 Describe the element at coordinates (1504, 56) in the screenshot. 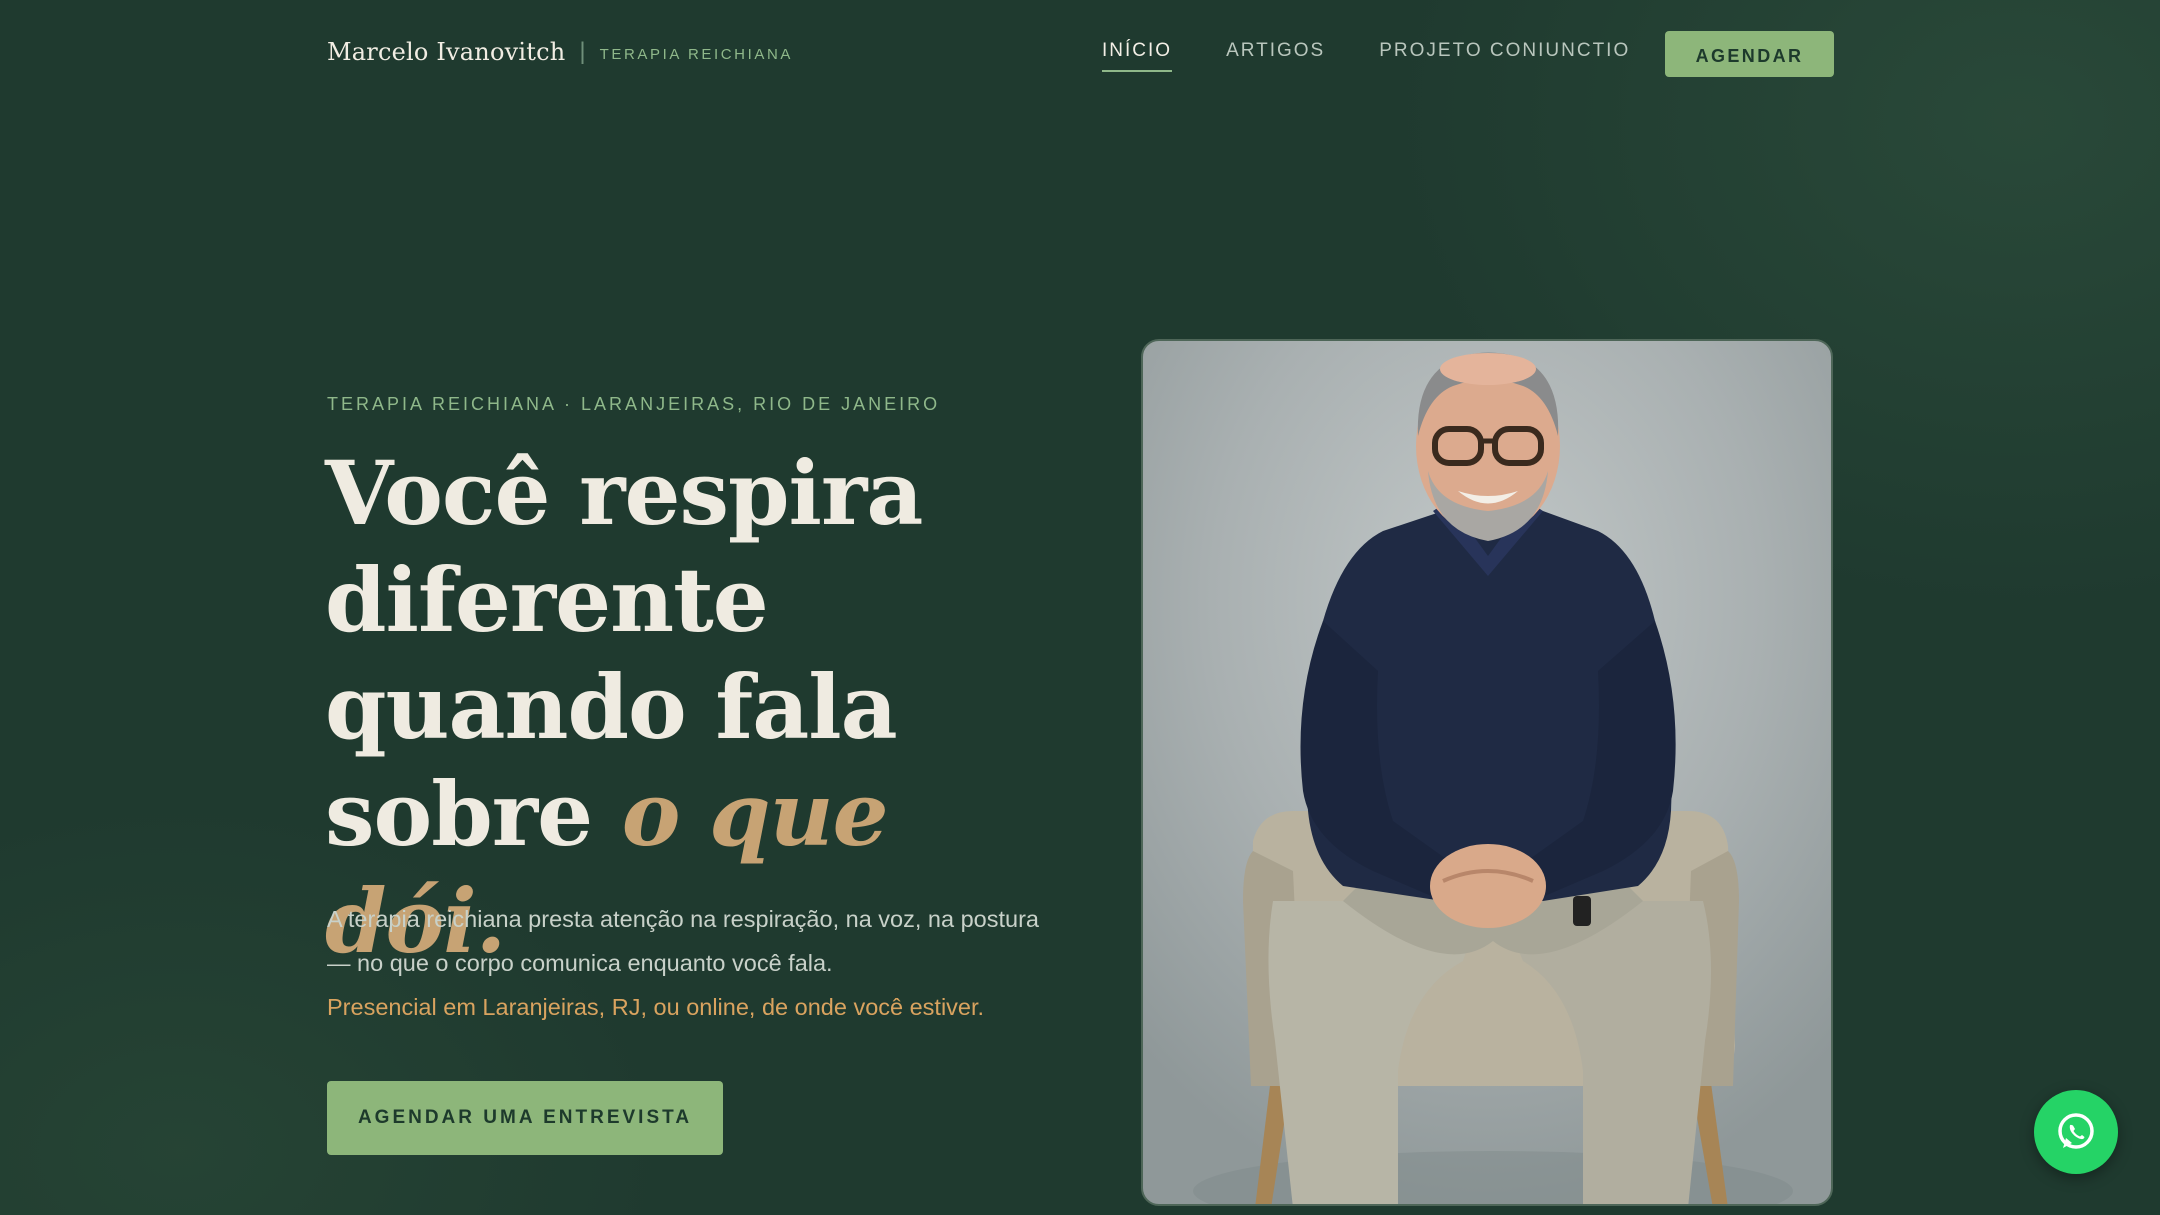

I see `nav-item-projeto-coniunctio: PROJETO CONIUNCTIO` at that location.